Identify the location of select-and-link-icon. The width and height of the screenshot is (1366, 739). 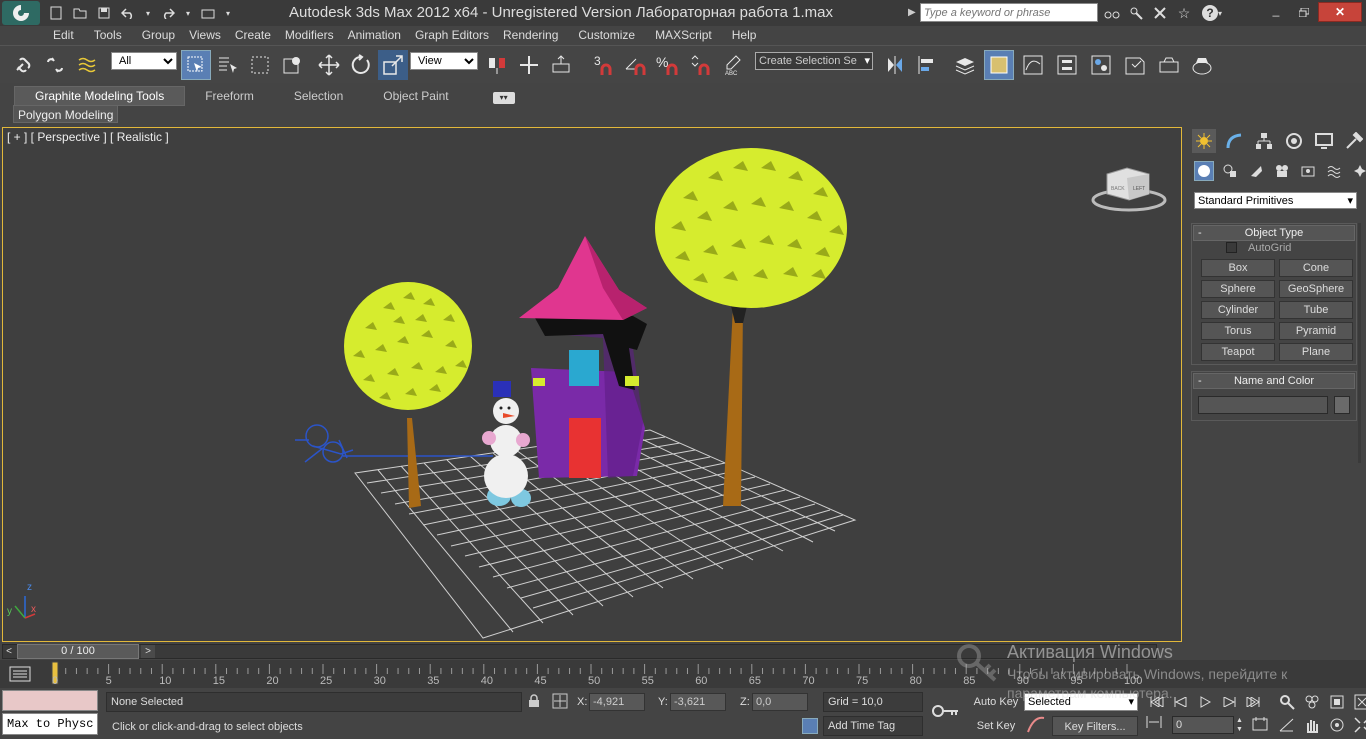
(23, 65).